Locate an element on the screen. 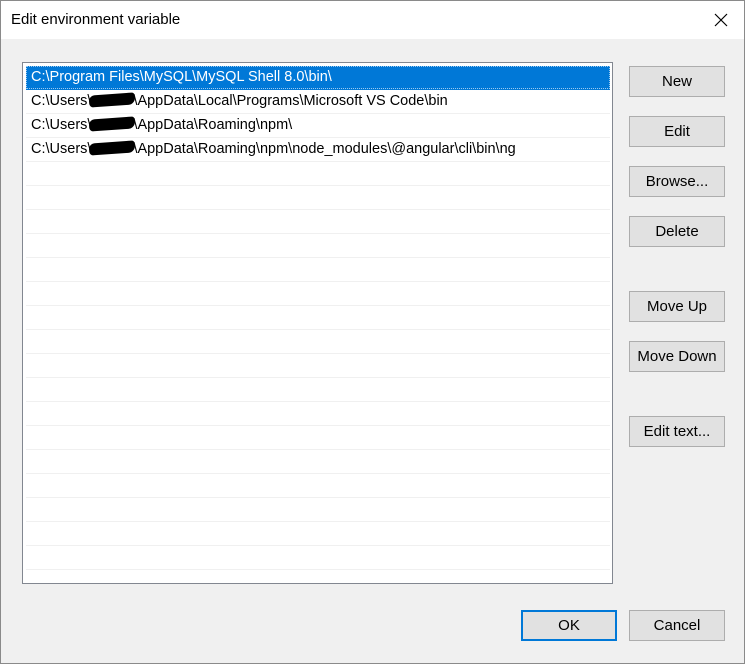 Image resolution: width=745 pixels, height=664 pixels. move-up-button: Move Up is located at coordinates (677, 306).